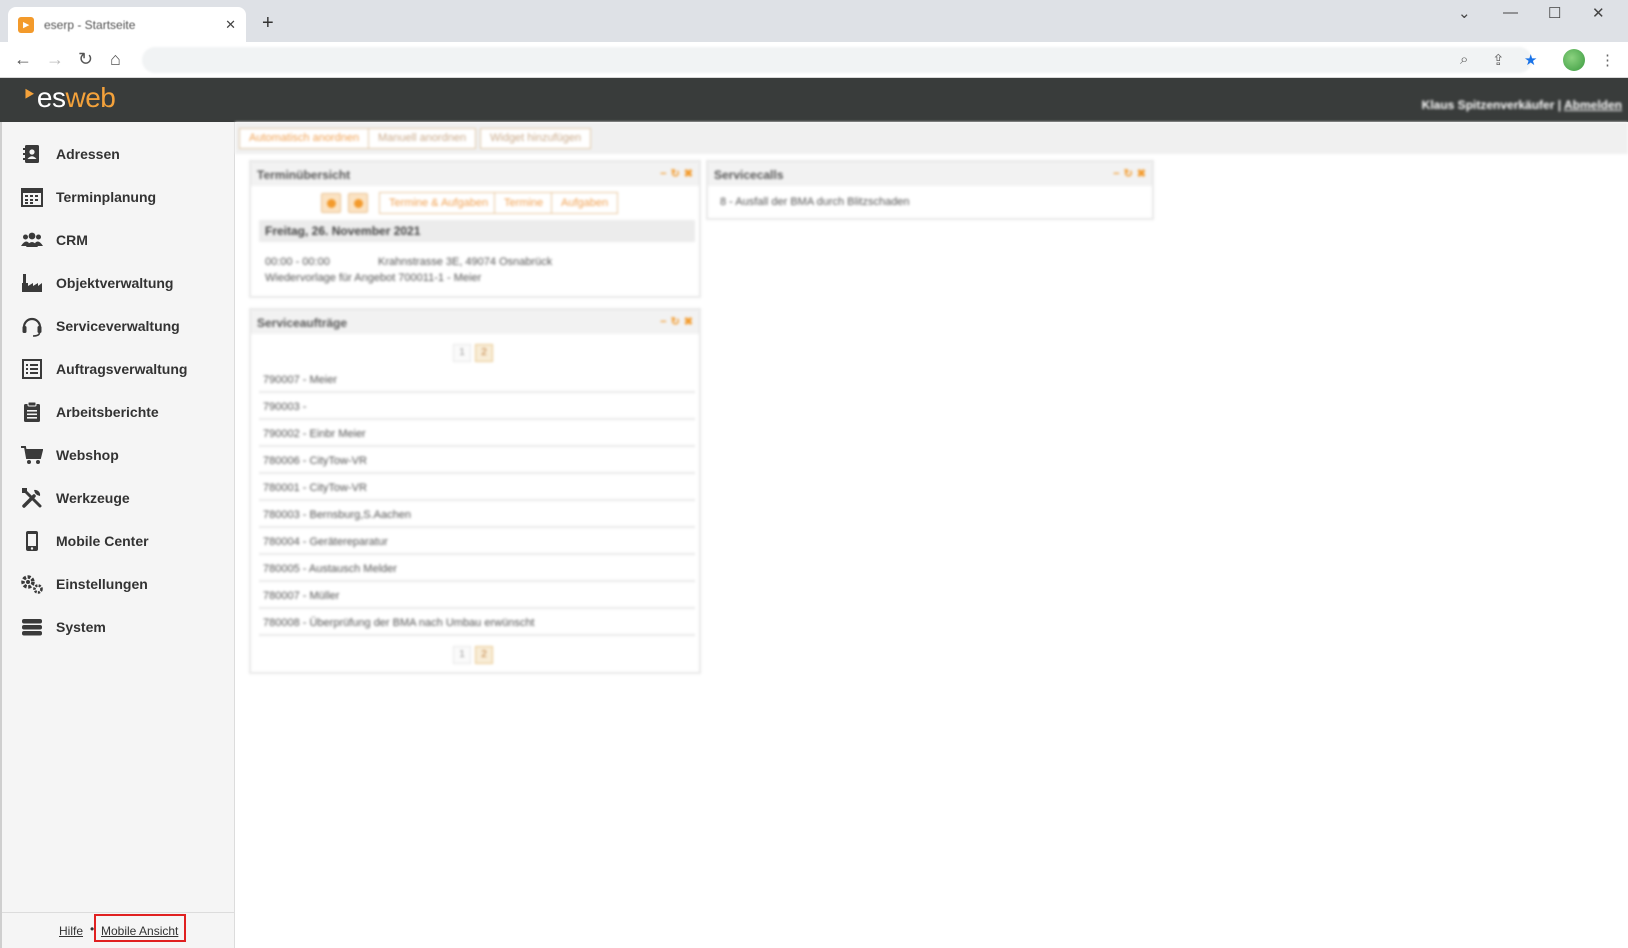 The height and width of the screenshot is (948, 1628). Describe the element at coordinates (32, 541) in the screenshot. I see `mobile-icon` at that location.